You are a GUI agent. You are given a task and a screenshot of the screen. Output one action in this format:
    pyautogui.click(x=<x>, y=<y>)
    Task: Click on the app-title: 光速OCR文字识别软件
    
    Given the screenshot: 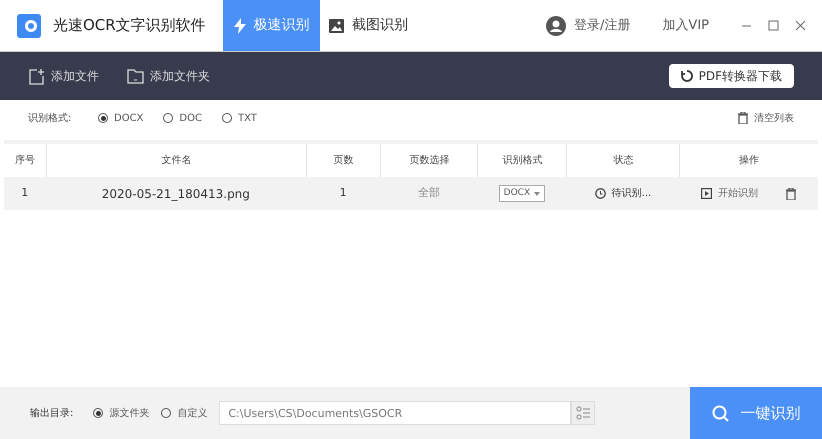 What is the action you would take?
    pyautogui.click(x=129, y=25)
    